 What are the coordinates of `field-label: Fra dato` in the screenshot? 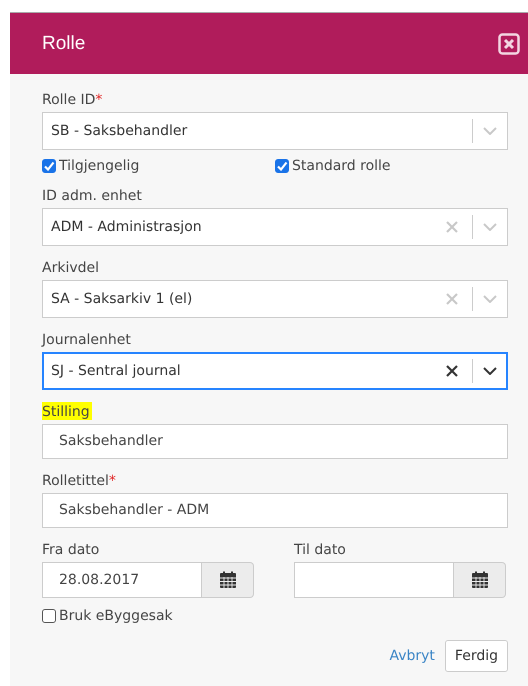 It's located at (71, 550).